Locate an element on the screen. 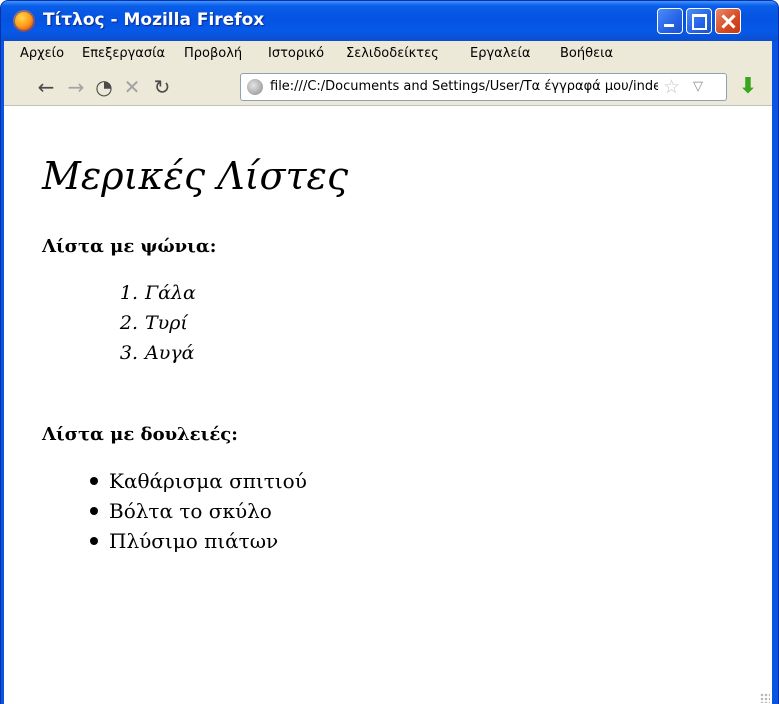 This screenshot has width=779, height=704. list-item-text: Καθάρισμα σπιτιού is located at coordinates (208, 481).